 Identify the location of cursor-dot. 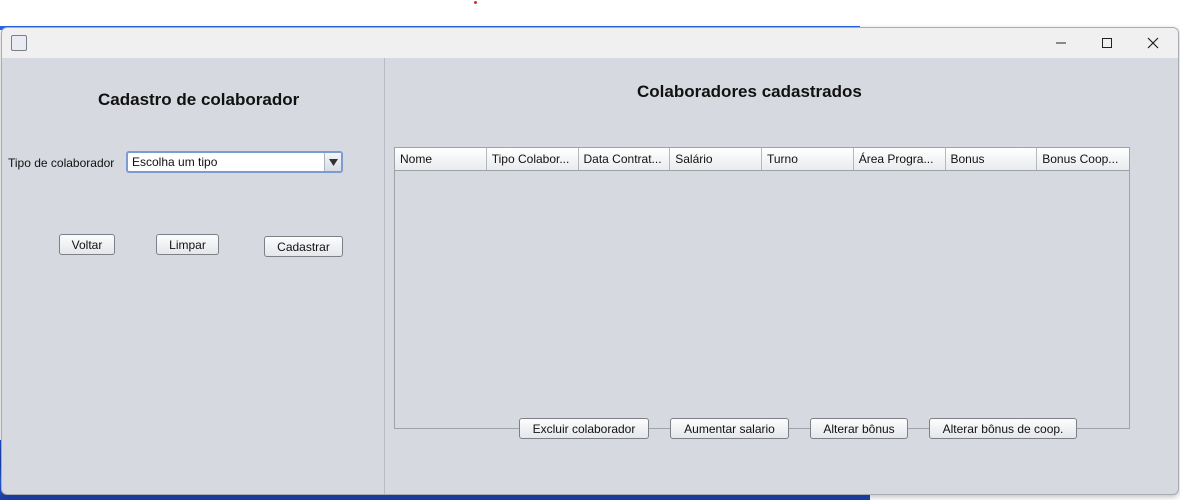
(475, 2).